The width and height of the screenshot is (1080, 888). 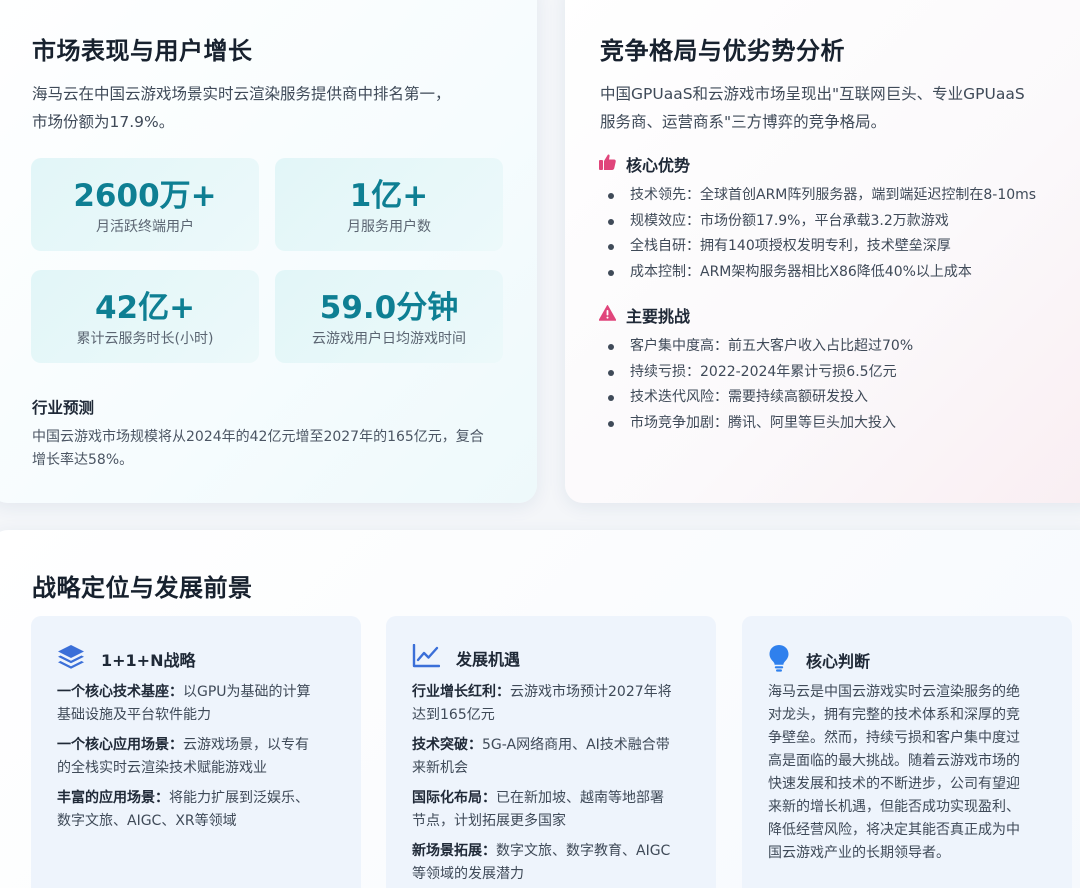 I want to click on list-item: 技术领先：全球首创ARM阵列服务器，端到端延迟控制在8-10ms, so click(x=818, y=196).